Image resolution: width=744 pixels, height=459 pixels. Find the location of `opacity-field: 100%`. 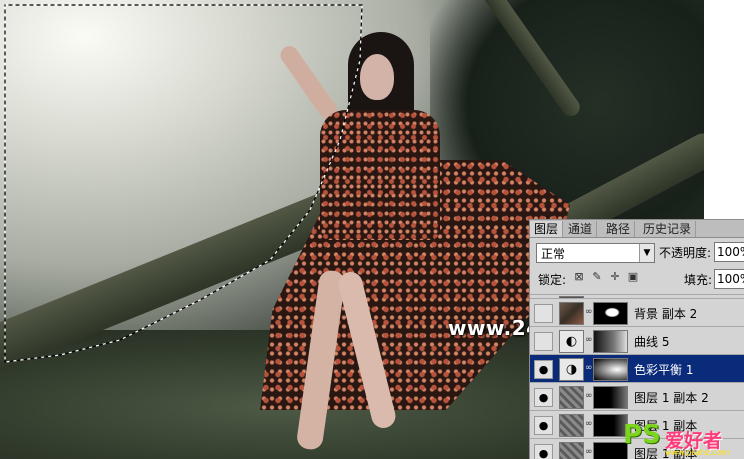

opacity-field: 100% is located at coordinates (729, 252).